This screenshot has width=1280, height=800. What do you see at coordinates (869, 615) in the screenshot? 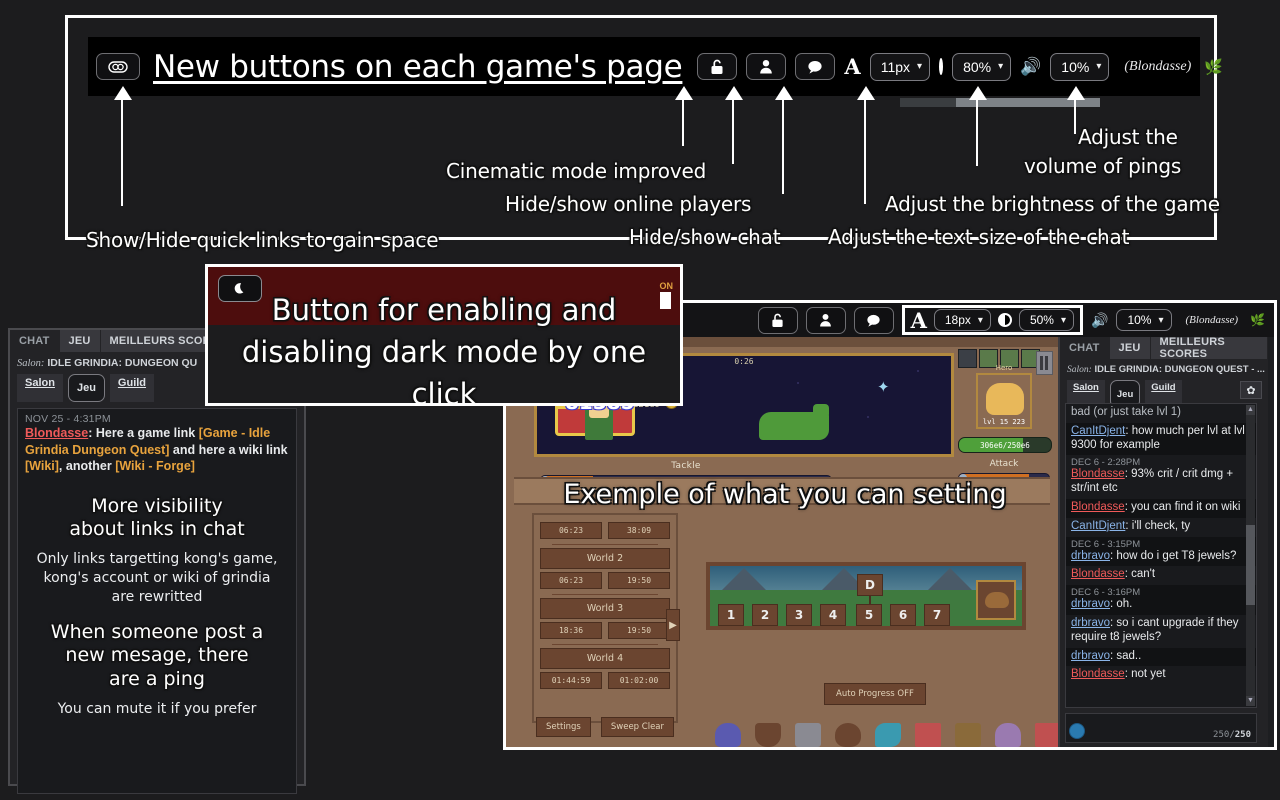
I see `level-button-5: 5` at bounding box center [869, 615].